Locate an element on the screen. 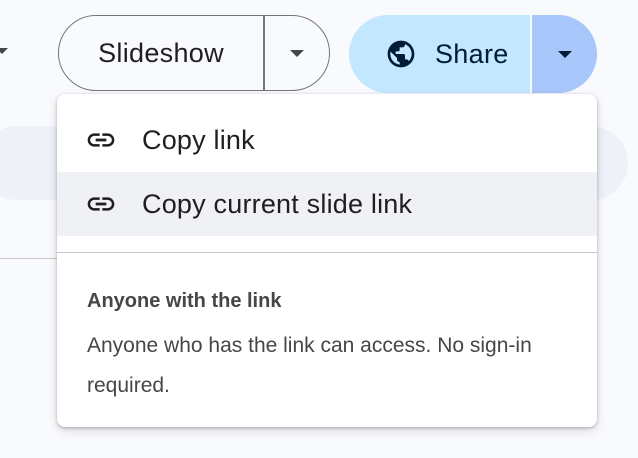  slideshow-button: Slideshow is located at coordinates (161, 53).